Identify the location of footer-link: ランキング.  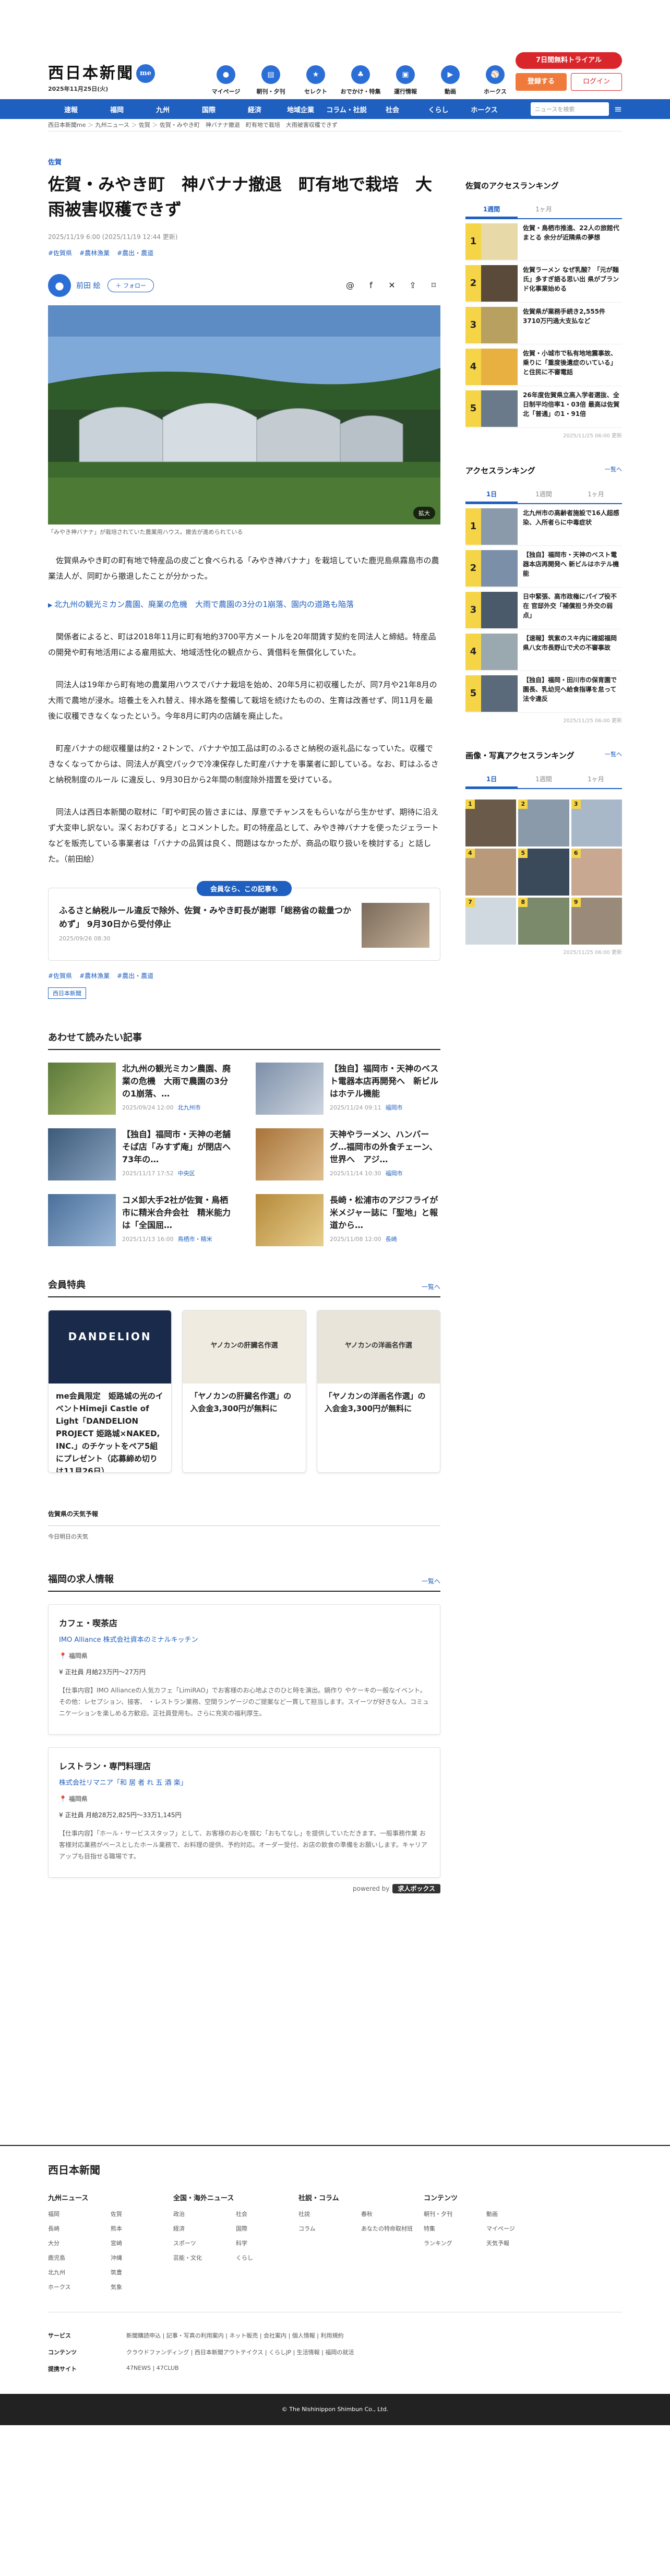
(455, 2243).